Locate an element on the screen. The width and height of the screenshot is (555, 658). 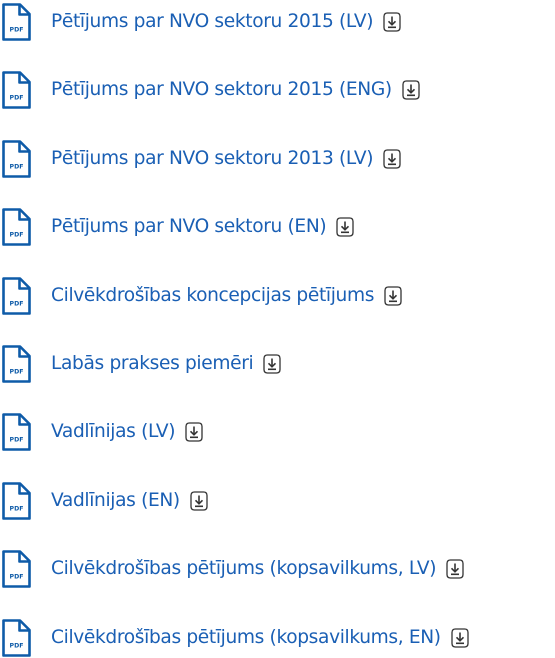
document-item-2: PDF Pētījums par NVO sektoru 2015 (ENG) is located at coordinates (210, 90).